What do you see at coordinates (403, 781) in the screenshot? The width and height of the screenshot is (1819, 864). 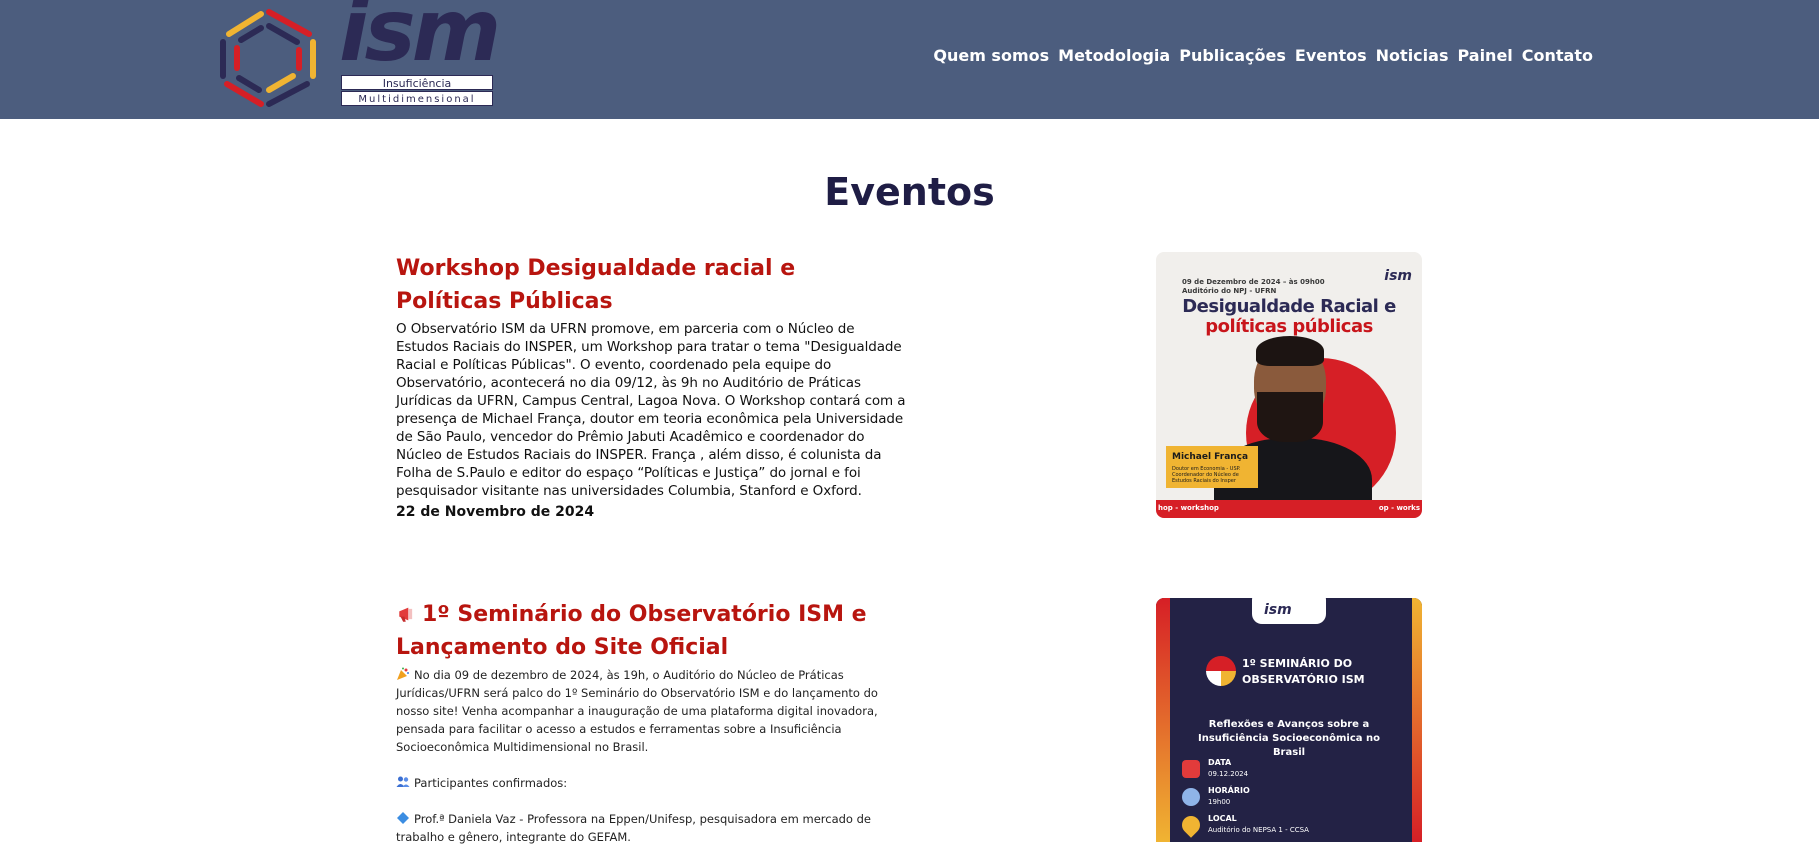 I see `people-icon` at bounding box center [403, 781].